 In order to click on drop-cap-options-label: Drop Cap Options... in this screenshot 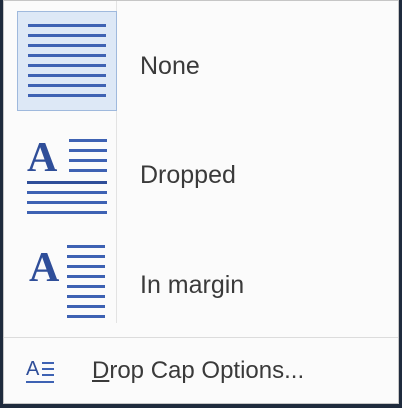, I will do `click(198, 370)`.